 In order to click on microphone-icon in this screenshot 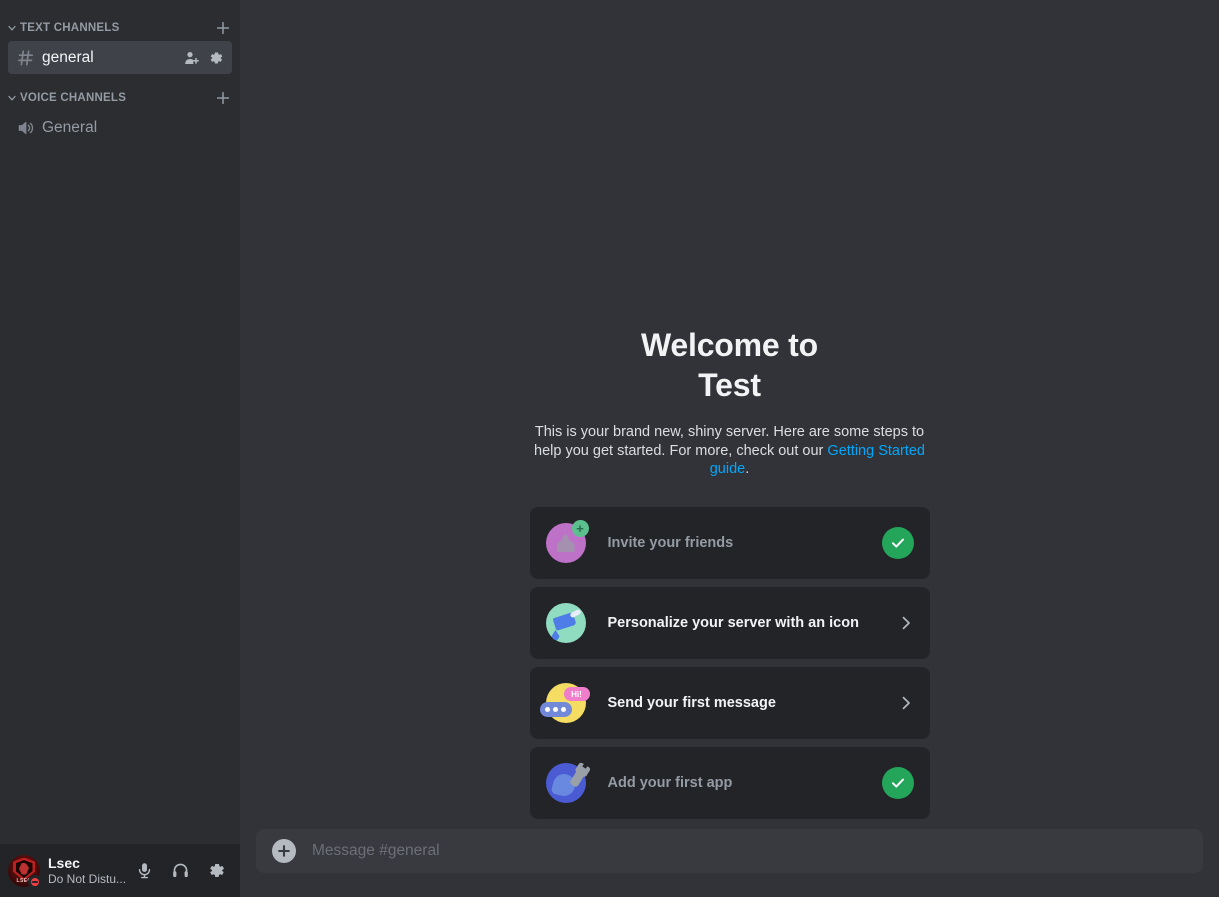, I will do `click(144, 871)`.